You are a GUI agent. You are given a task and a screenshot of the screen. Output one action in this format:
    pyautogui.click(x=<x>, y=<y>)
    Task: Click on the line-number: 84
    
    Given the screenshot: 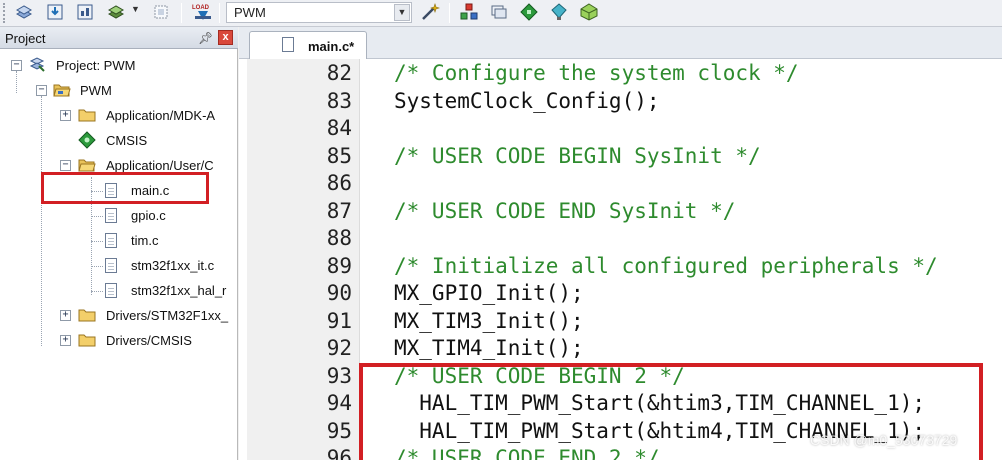 What is the action you would take?
    pyautogui.click(x=339, y=128)
    